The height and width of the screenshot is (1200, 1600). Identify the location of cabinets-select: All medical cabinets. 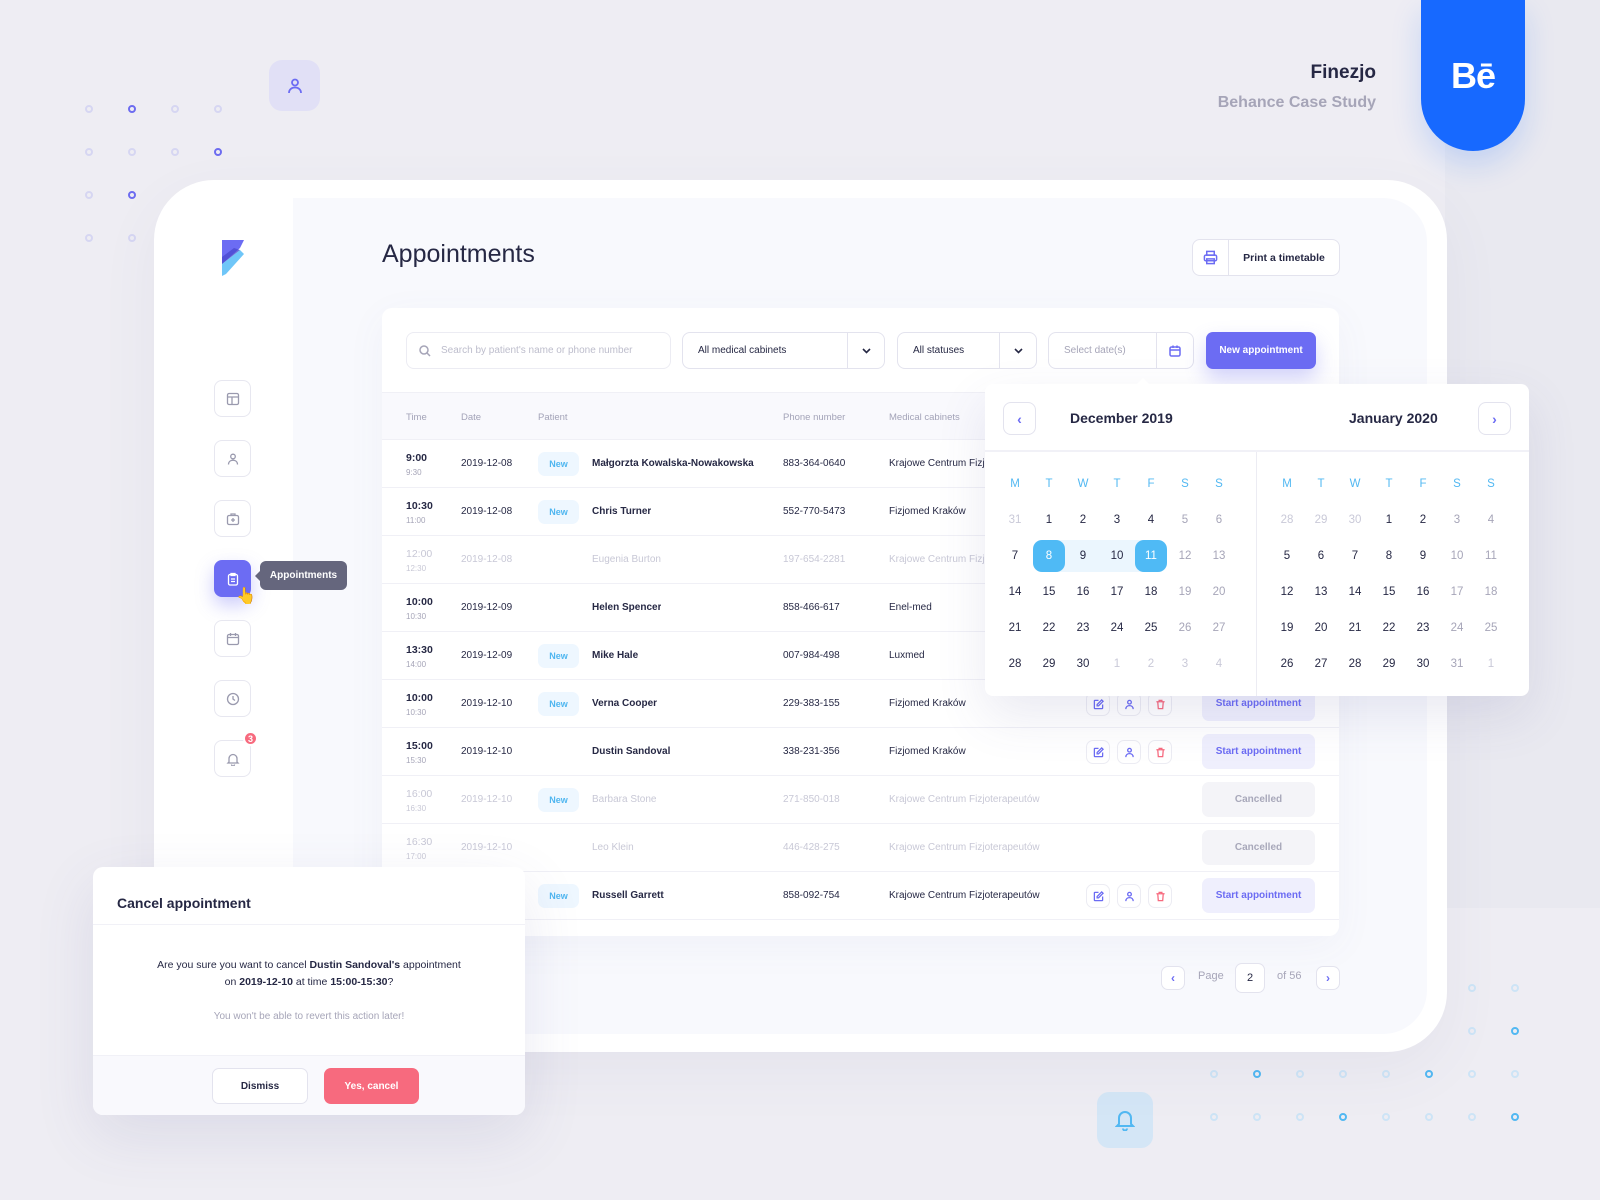
(783, 350).